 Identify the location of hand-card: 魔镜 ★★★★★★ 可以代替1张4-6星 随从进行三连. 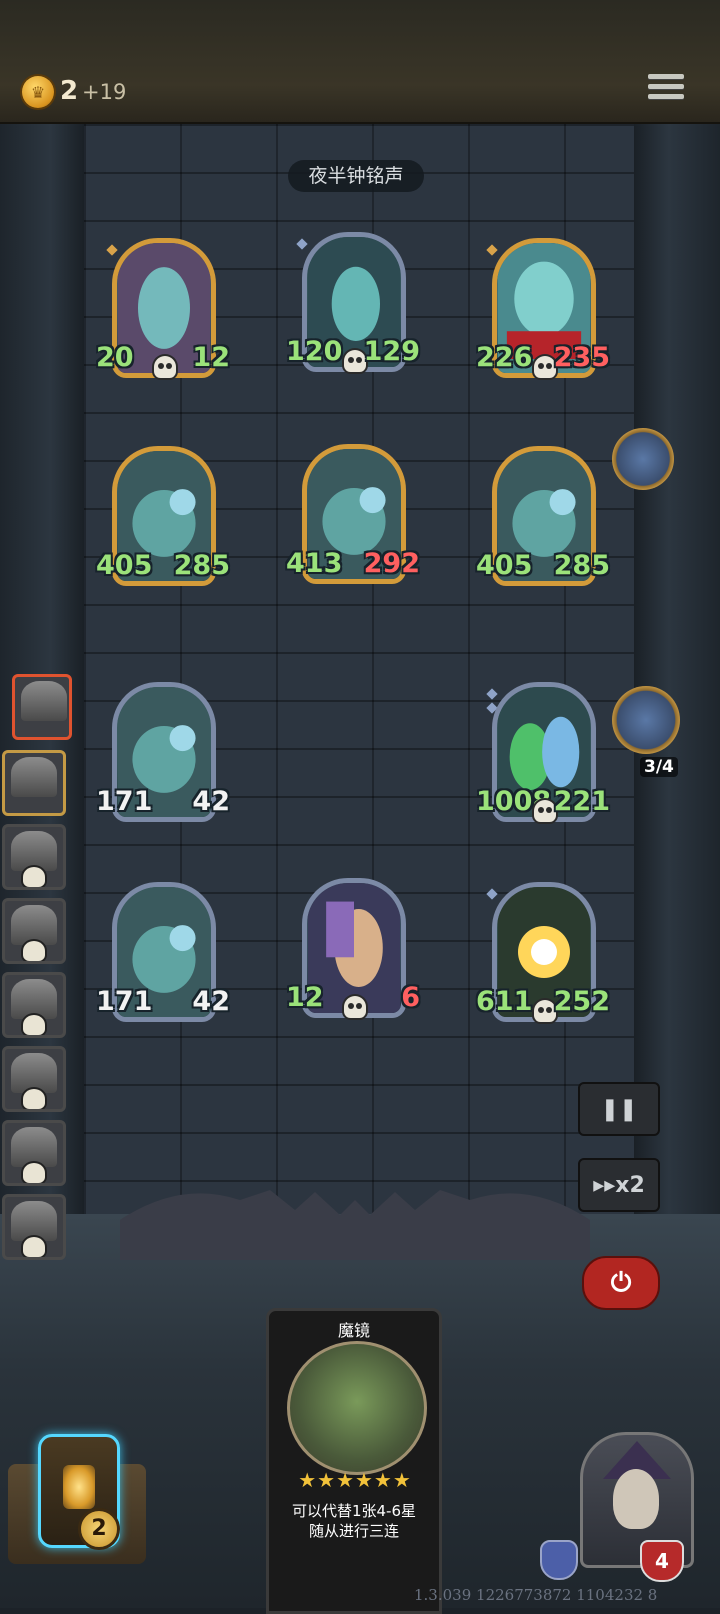
(354, 1461).